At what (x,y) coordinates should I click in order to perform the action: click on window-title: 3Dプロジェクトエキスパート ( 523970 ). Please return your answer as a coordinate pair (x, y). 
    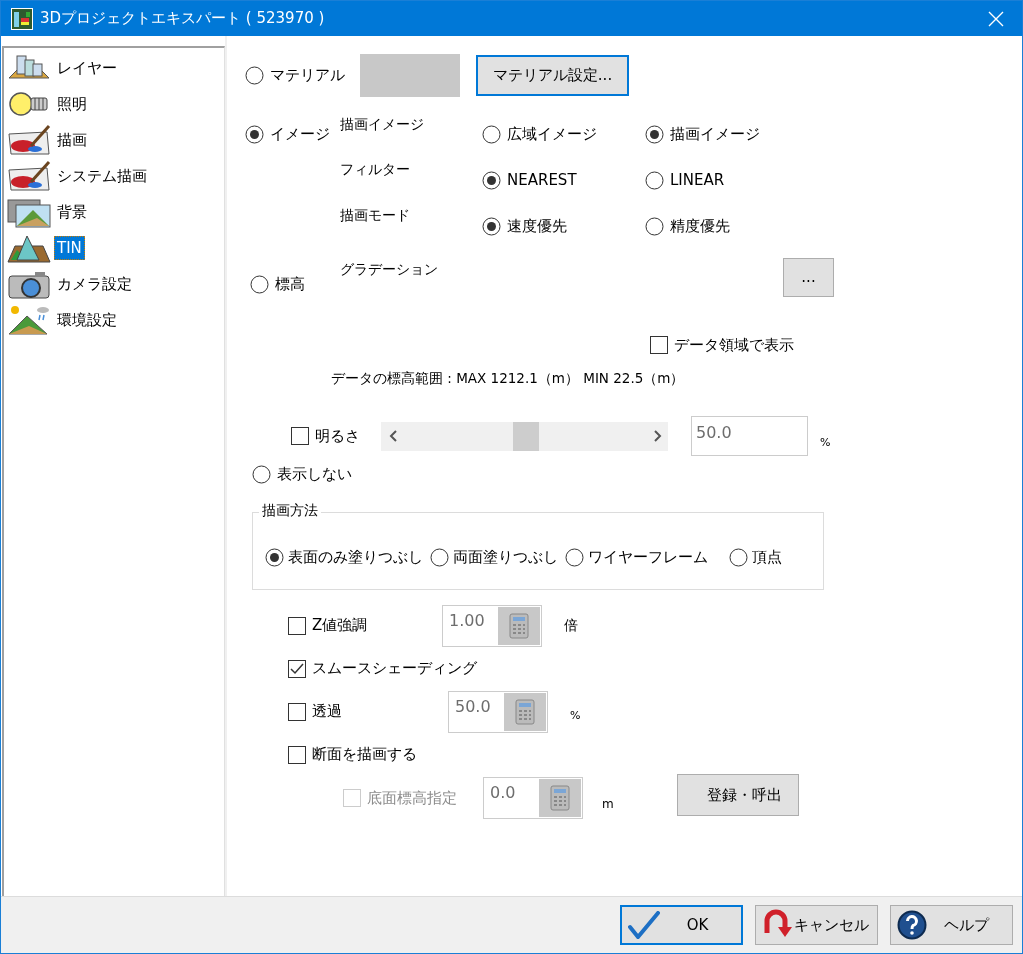
    Looking at the image, I should click on (183, 18).